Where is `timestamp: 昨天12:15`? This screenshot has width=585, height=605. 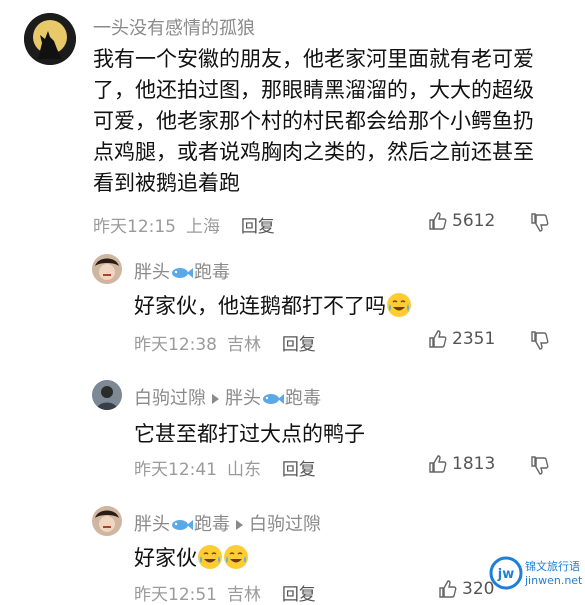 timestamp: 昨天12:15 is located at coordinates (134, 227).